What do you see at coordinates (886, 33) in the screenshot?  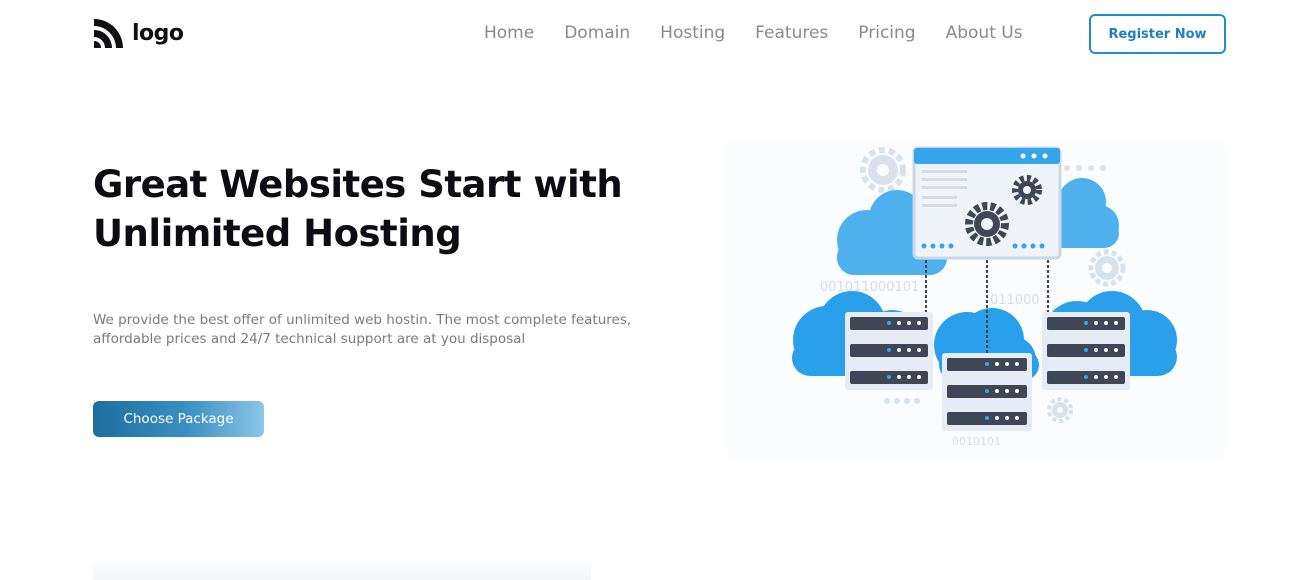 I see `nav-pricing: Pricing` at bounding box center [886, 33].